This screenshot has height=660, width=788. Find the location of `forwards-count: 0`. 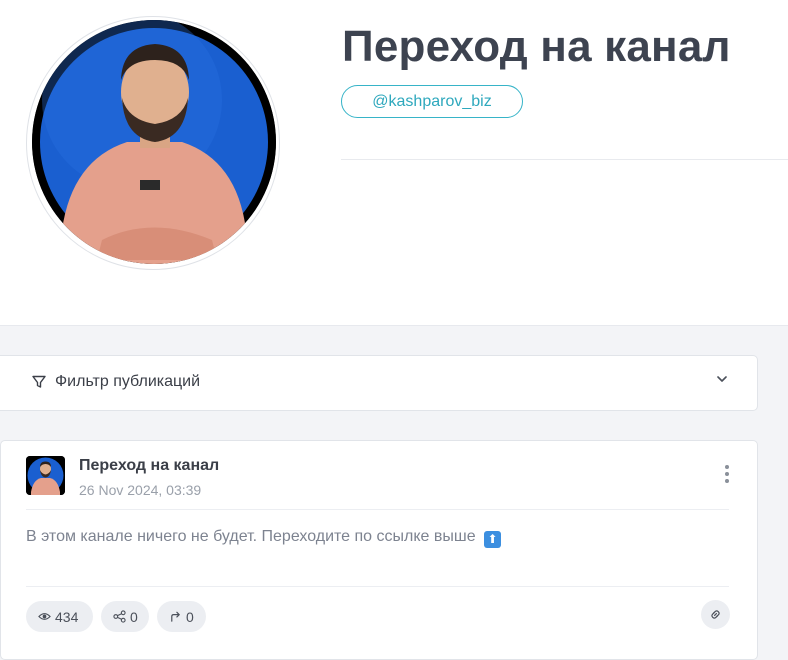

forwards-count: 0 is located at coordinates (190, 616).